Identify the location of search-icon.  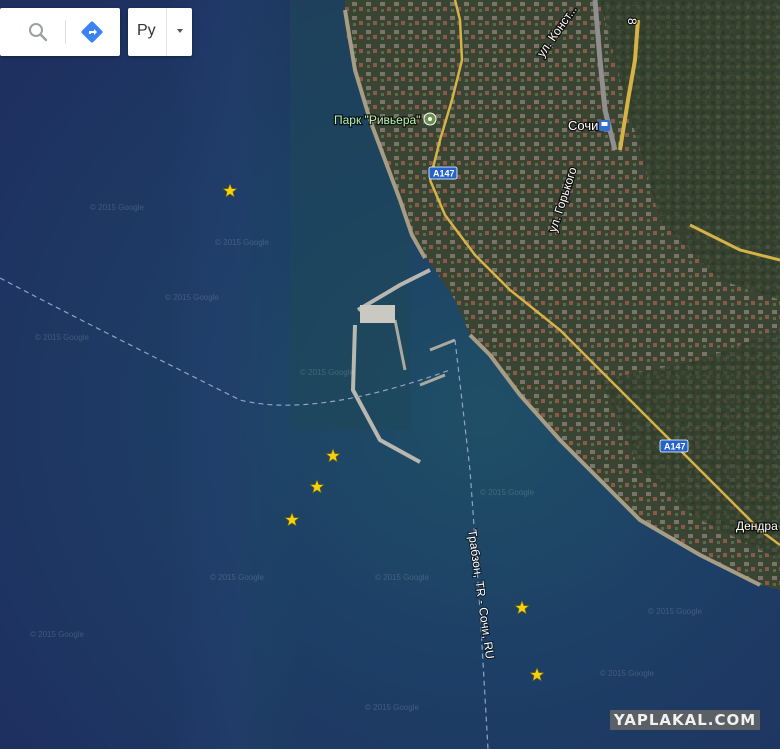
(38, 32).